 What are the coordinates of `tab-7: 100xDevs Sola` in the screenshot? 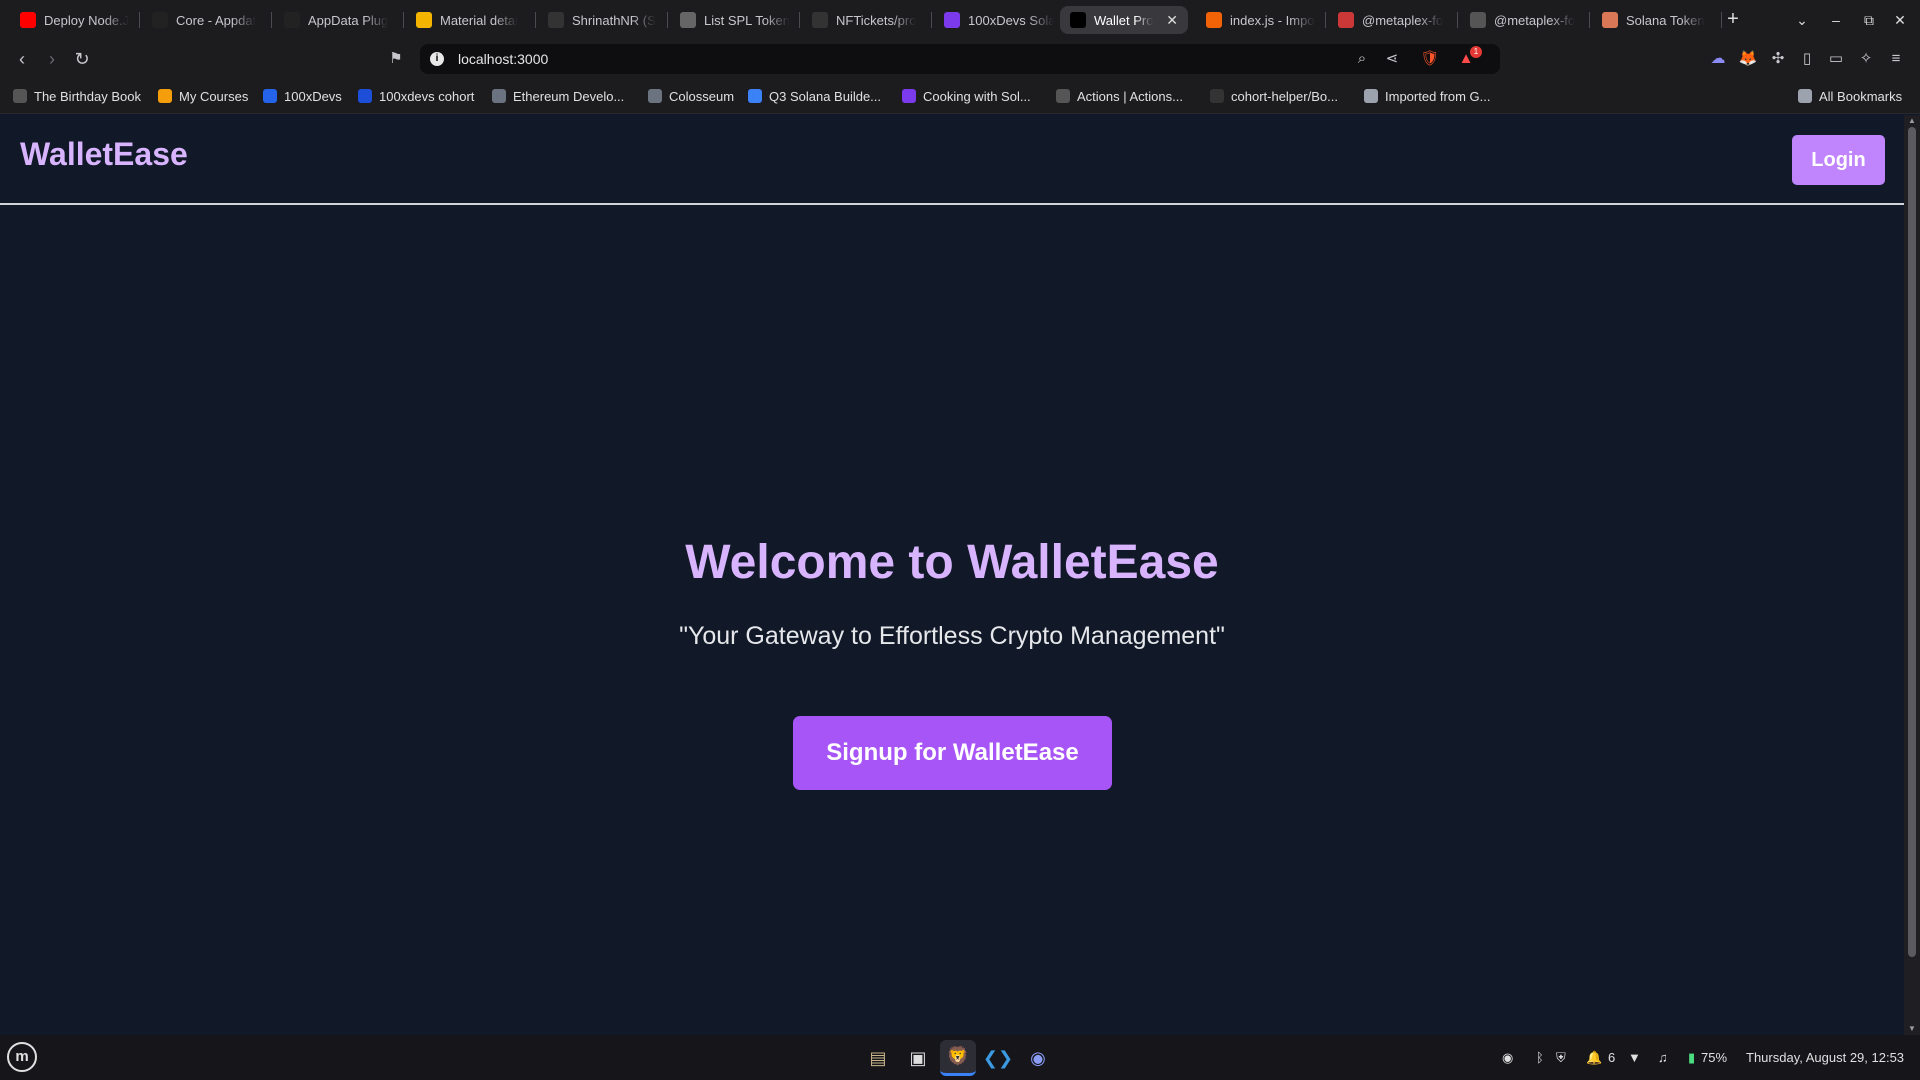 It's located at (999, 20).